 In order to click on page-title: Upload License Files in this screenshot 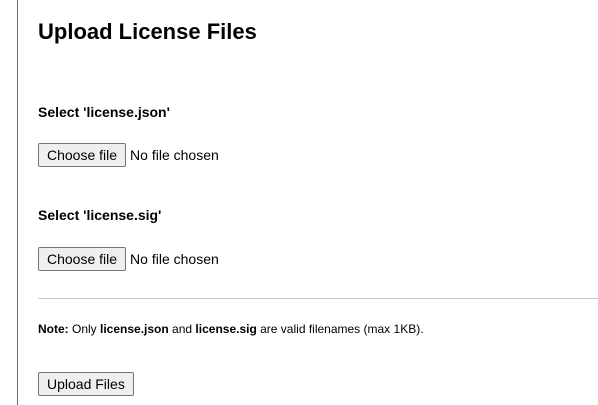, I will do `click(147, 31)`.